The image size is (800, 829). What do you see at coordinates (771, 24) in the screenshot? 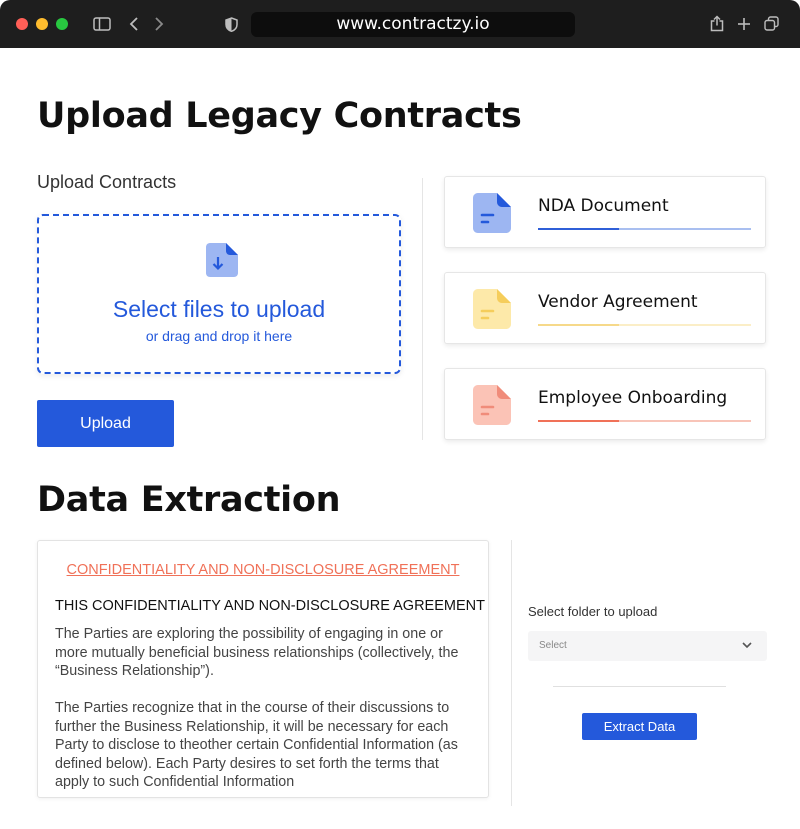
I see `tab-overview-icon` at bounding box center [771, 24].